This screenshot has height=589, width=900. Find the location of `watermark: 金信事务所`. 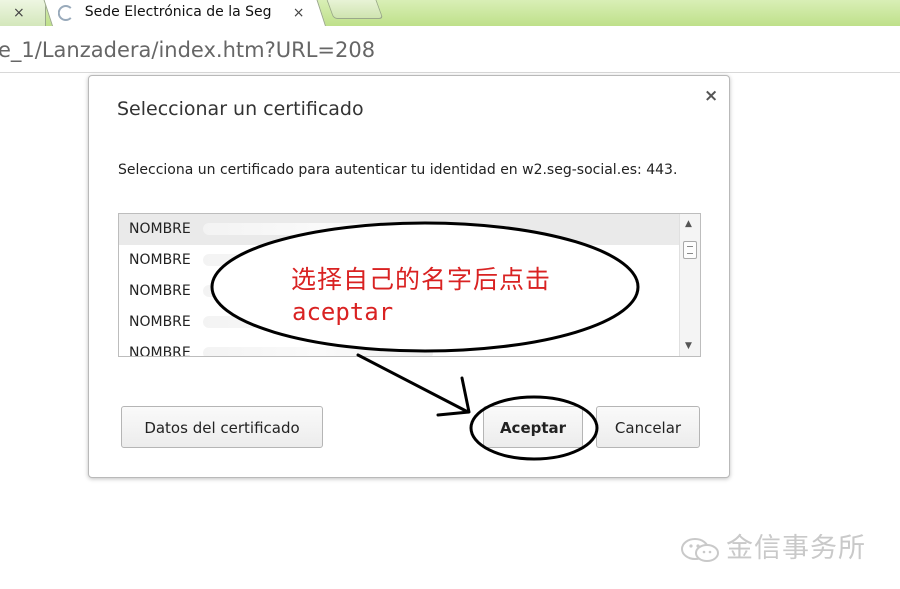

watermark: 金信事务所 is located at coordinates (773, 545).